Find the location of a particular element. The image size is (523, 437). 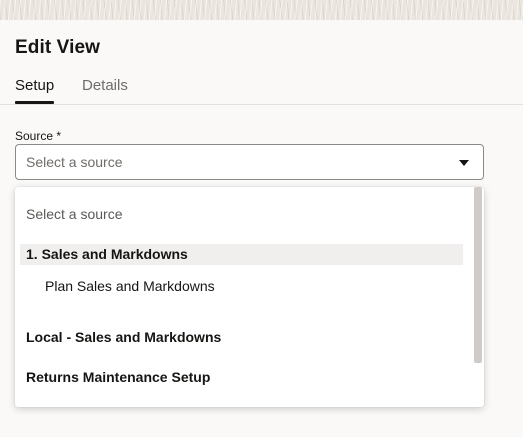

tab-details: Details is located at coordinates (105, 90).